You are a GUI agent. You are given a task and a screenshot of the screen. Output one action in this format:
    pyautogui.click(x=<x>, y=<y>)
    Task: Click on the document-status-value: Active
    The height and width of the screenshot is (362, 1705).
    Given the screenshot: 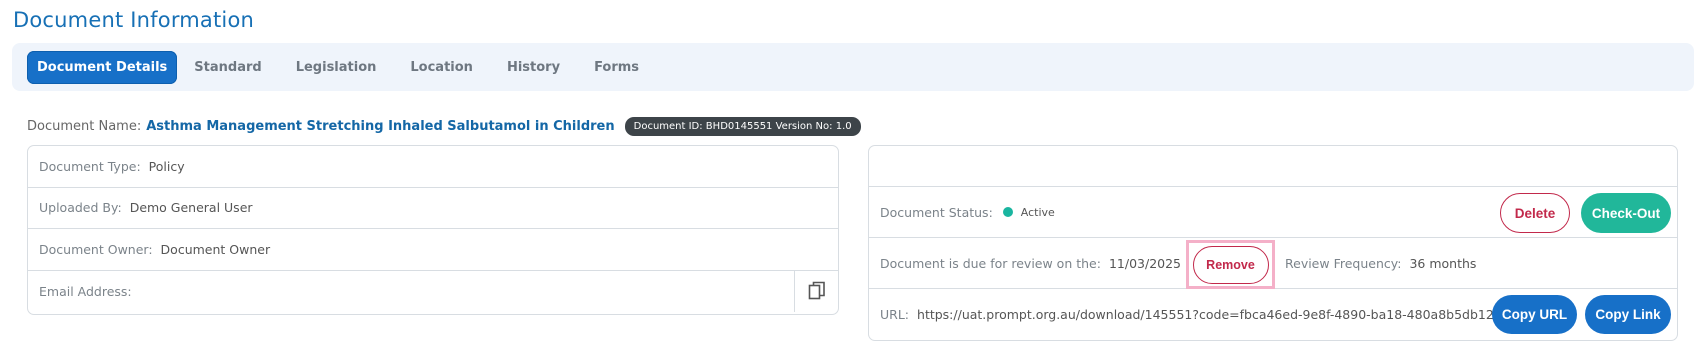 What is the action you would take?
    pyautogui.click(x=1037, y=212)
    